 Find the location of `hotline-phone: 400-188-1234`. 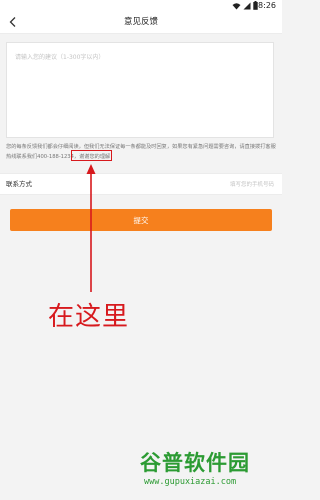

hotline-phone: 400-188-1234 is located at coordinates (55, 157).